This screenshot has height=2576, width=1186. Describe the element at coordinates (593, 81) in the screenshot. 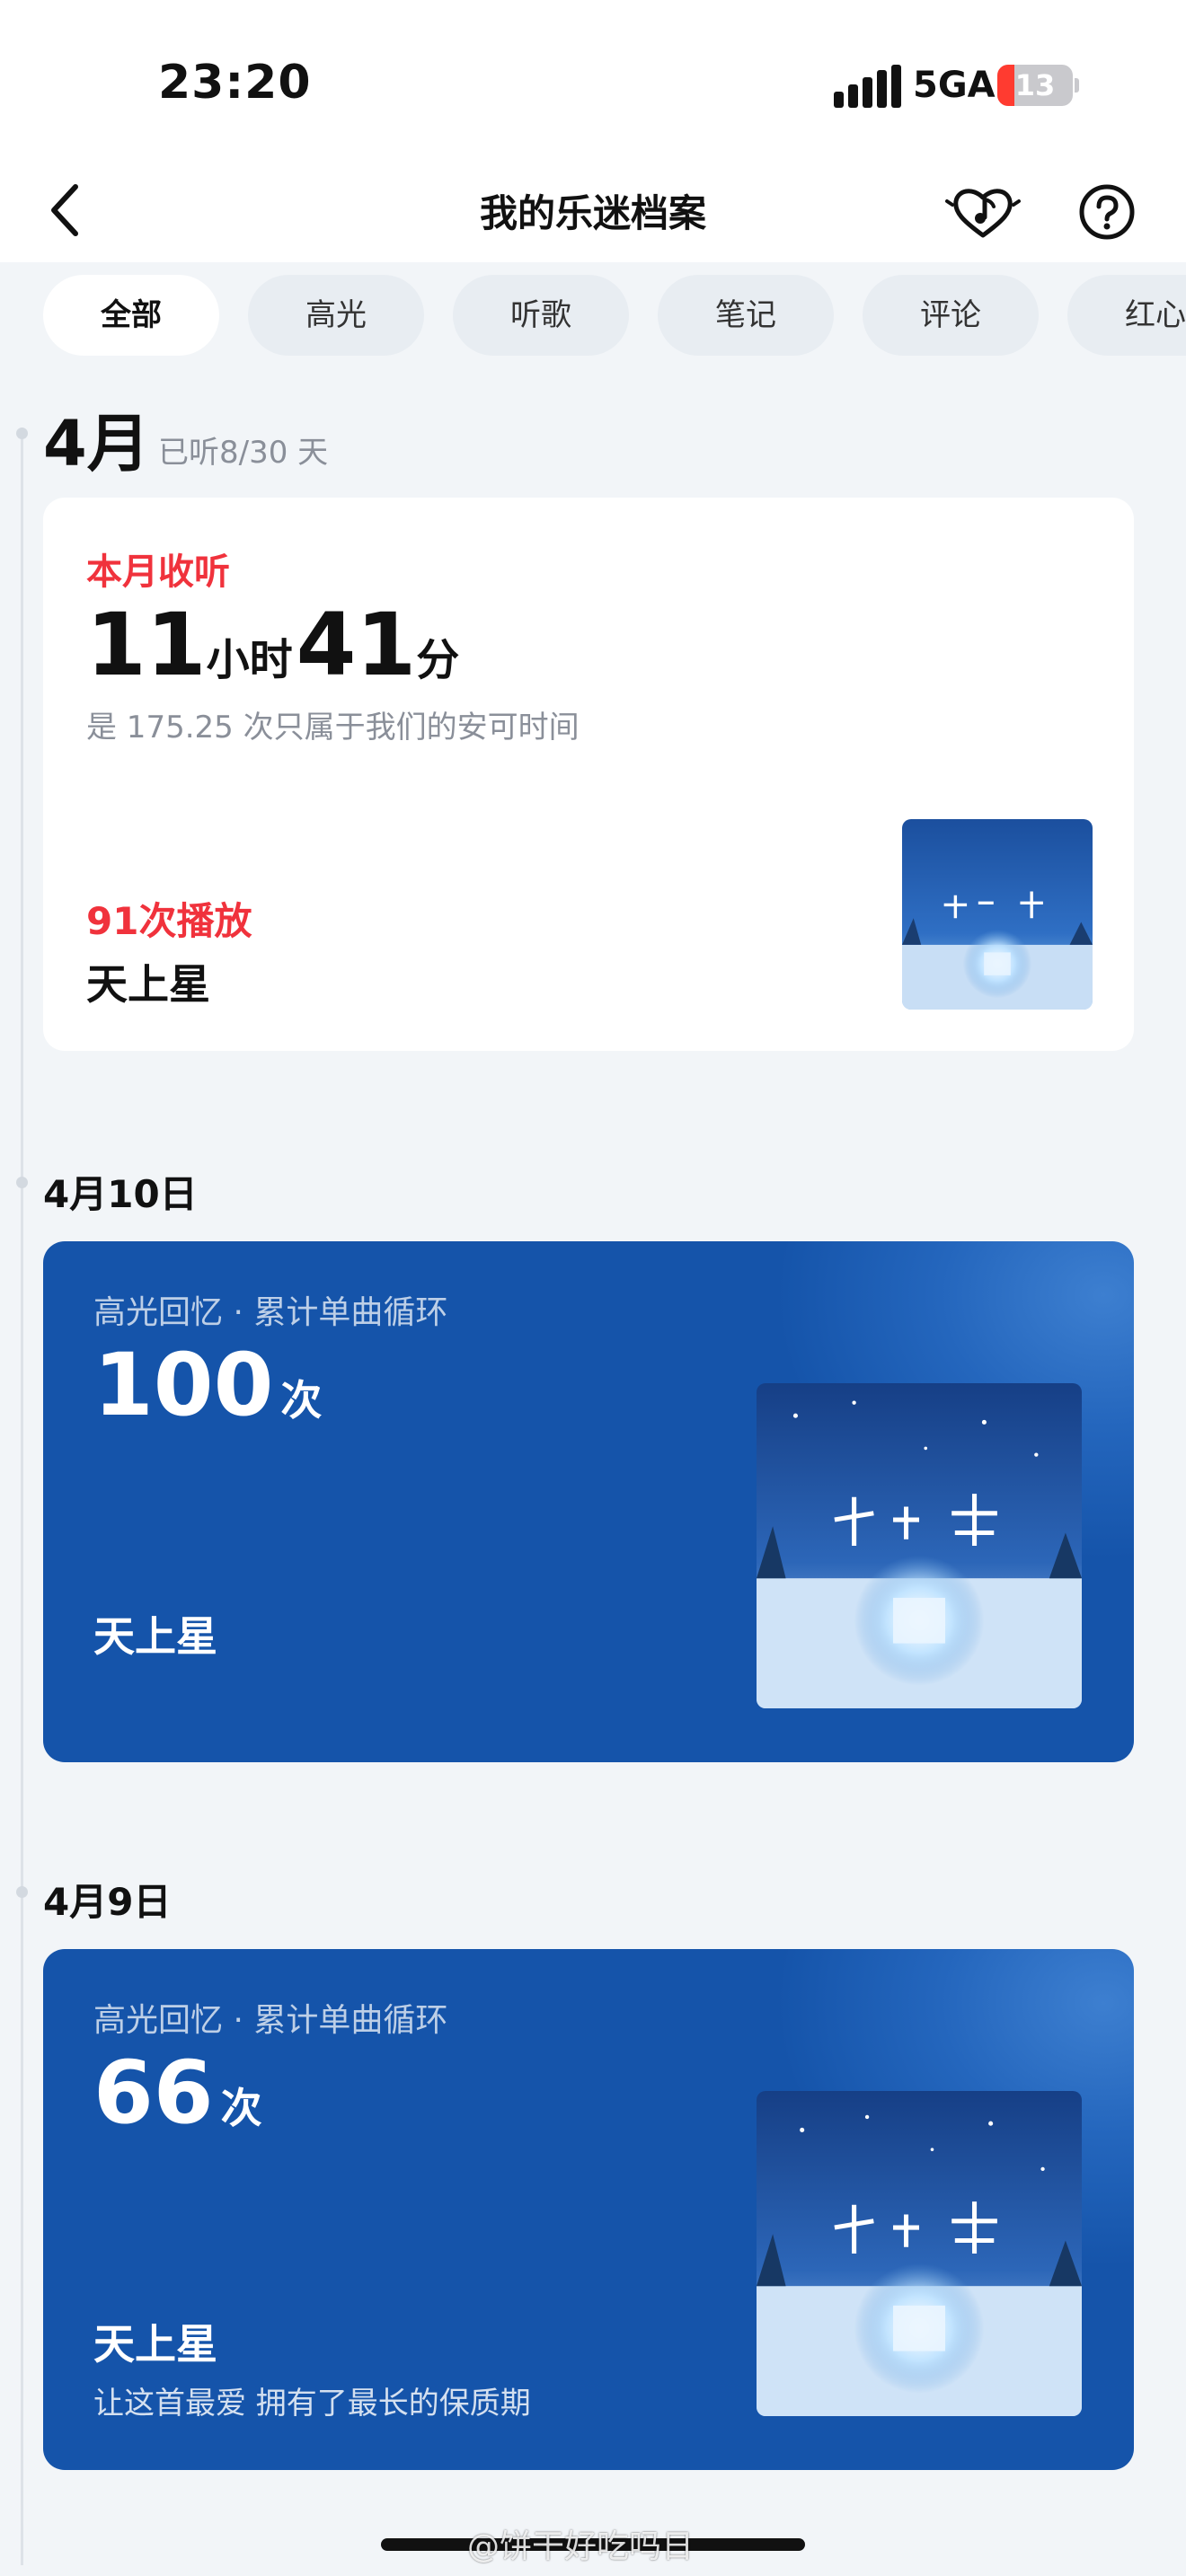

I see `status-bar: 23:20 5GA 13` at that location.